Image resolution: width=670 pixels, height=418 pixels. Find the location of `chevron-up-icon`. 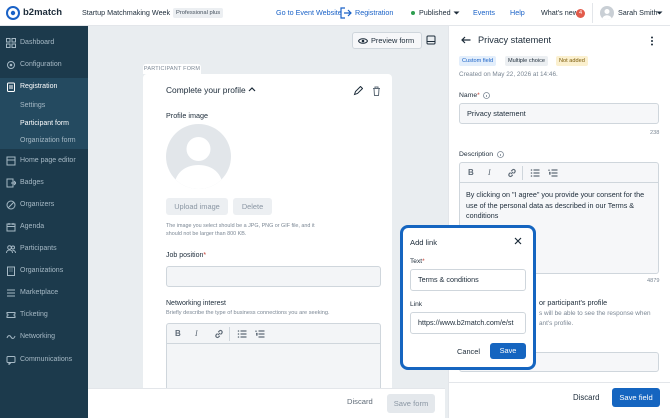

chevron-up-icon is located at coordinates (252, 89).